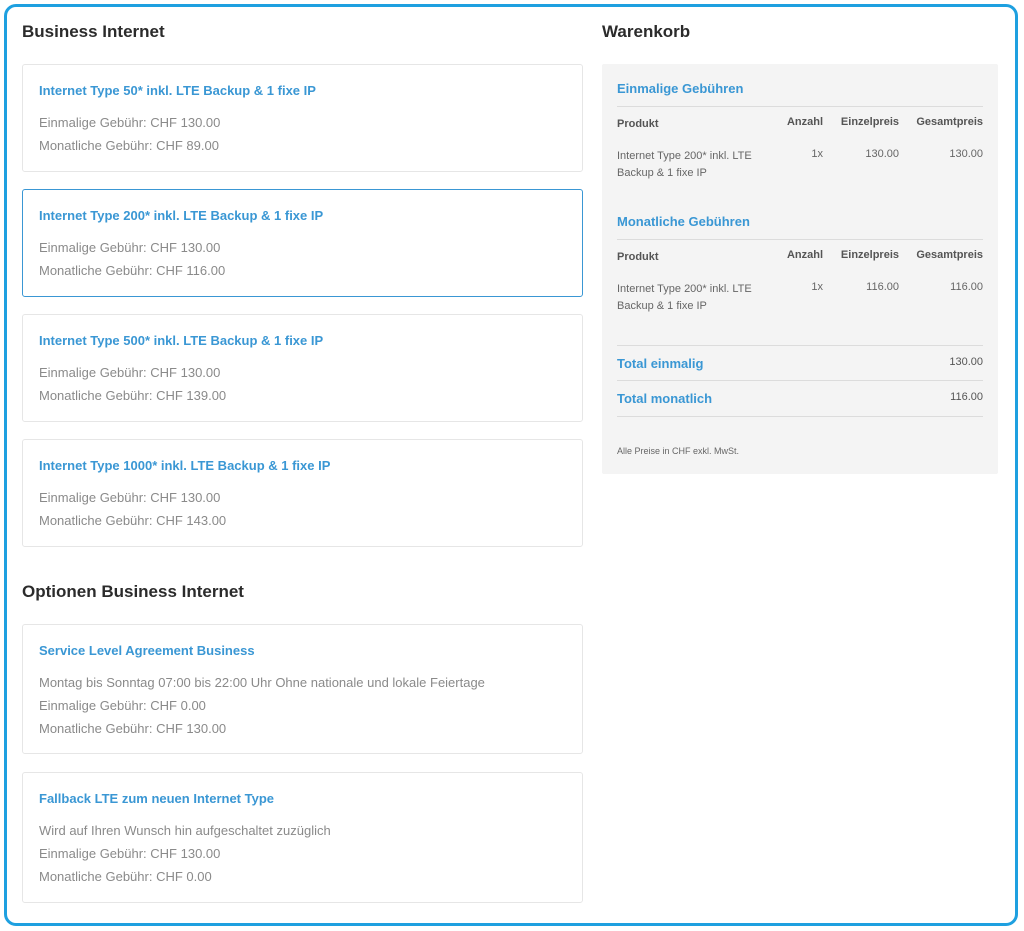  I want to click on product-monthly-fee: Monatliche Gebühr: CHF 89.00, so click(129, 145).